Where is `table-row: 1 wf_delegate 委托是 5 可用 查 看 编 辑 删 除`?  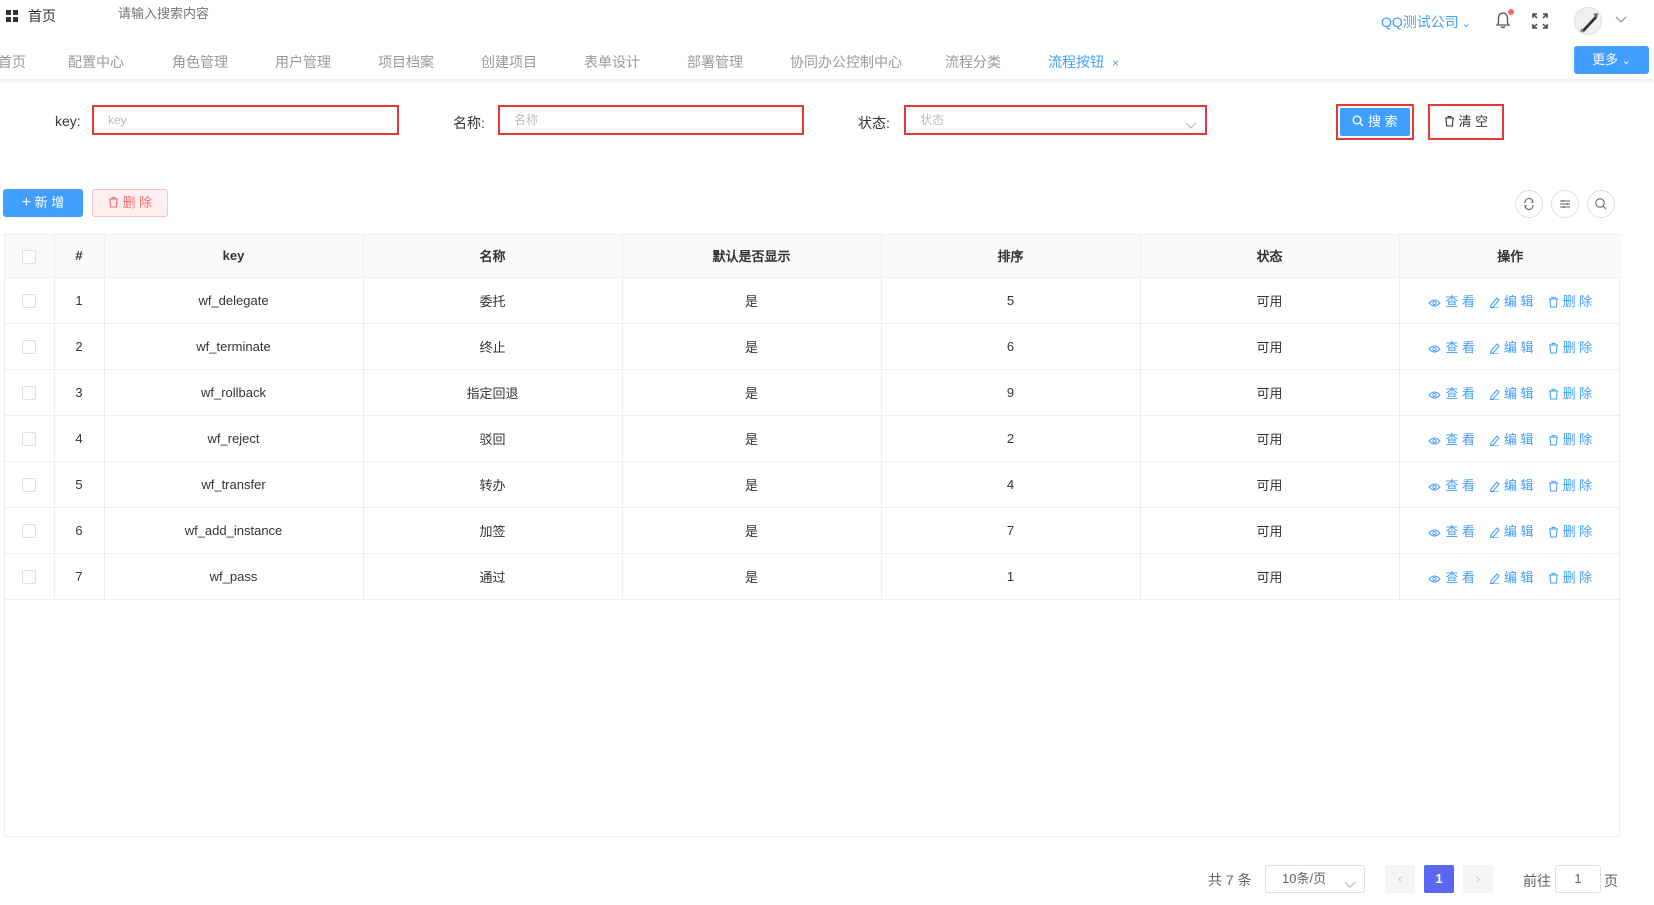
table-row: 1 wf_delegate 委托是 5 可用 查 看 编 辑 删 除 is located at coordinates (813, 300).